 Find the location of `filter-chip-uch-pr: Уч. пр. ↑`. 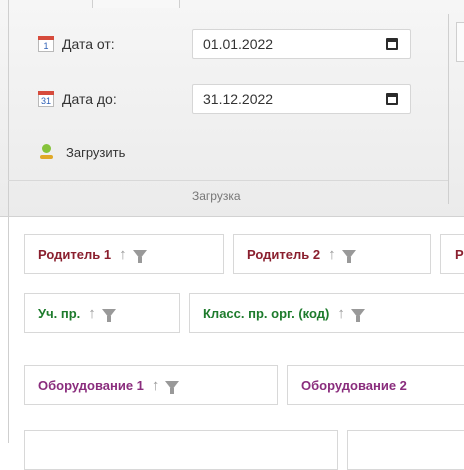

filter-chip-uch-pr: Уч. пр. ↑ is located at coordinates (102, 313).